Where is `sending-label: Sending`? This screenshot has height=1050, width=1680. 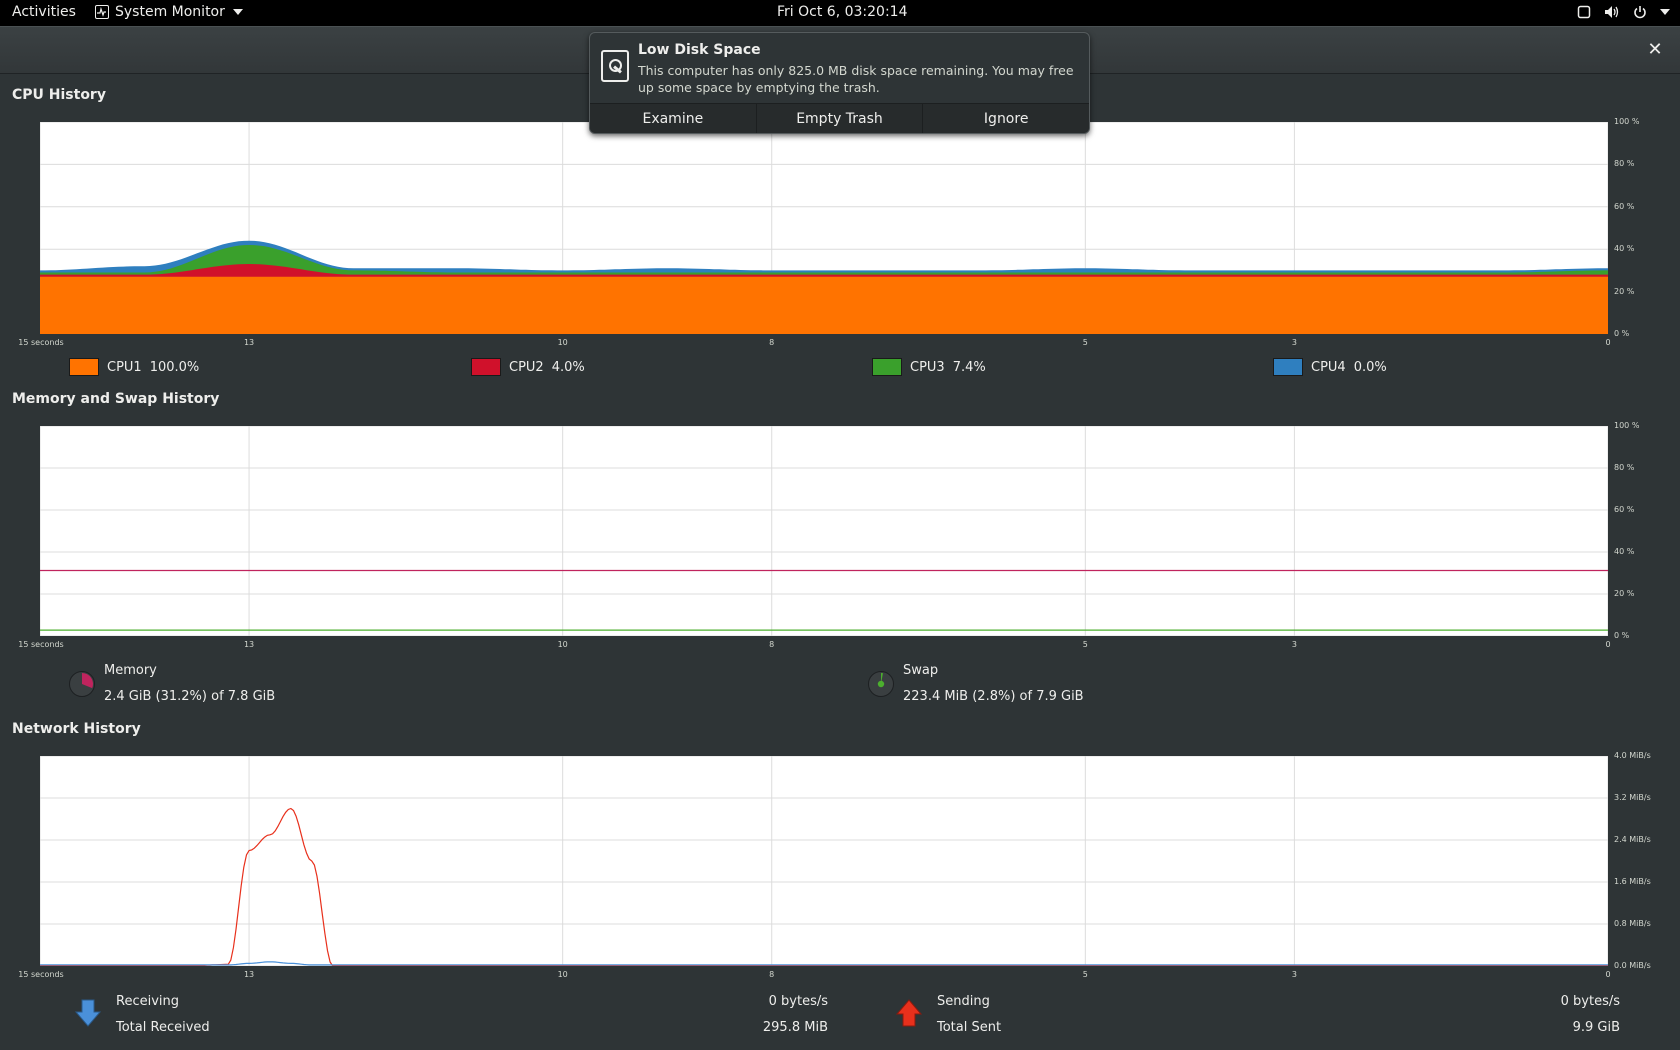
sending-label: Sending is located at coordinates (963, 1001).